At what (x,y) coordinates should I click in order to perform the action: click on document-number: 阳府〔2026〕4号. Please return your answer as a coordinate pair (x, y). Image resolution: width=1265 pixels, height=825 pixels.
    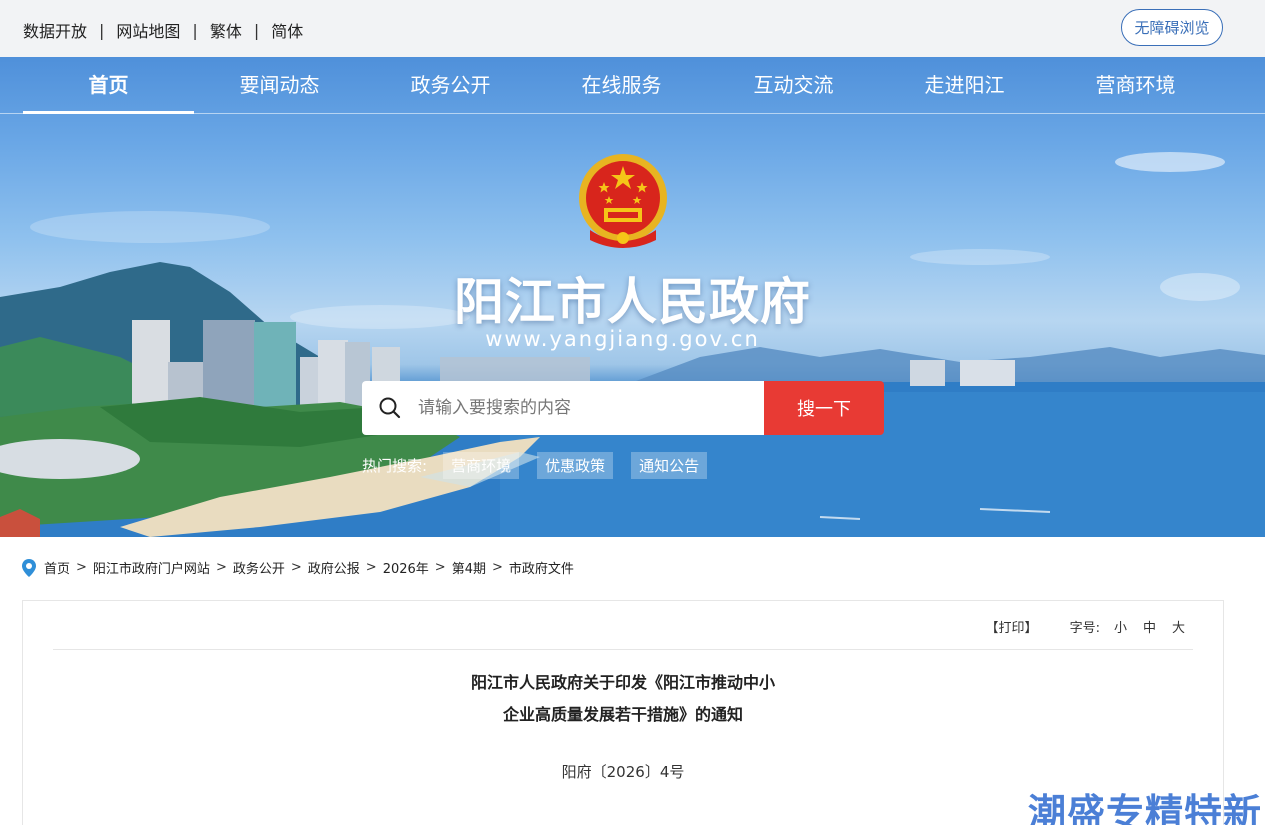
    Looking at the image, I should click on (623, 772).